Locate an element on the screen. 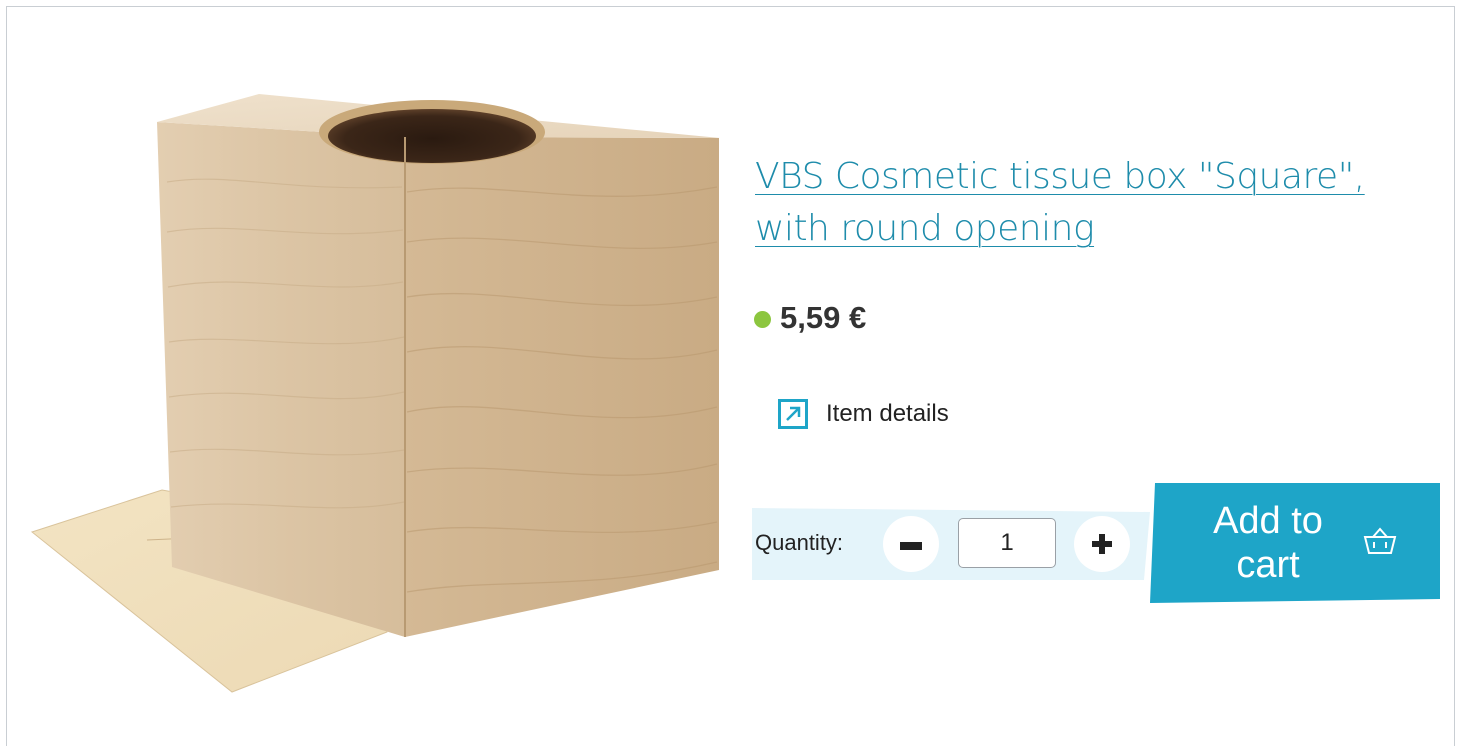  item-details-link: Item details is located at coordinates (863, 414).